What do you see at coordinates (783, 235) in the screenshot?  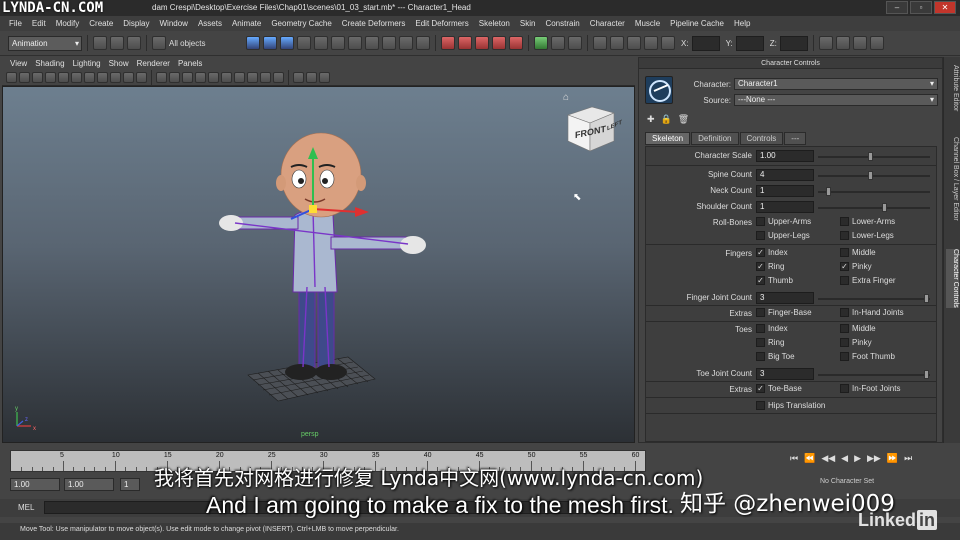 I see `roll-bones-upper-legs-checkbox: Upper-Legs` at bounding box center [783, 235].